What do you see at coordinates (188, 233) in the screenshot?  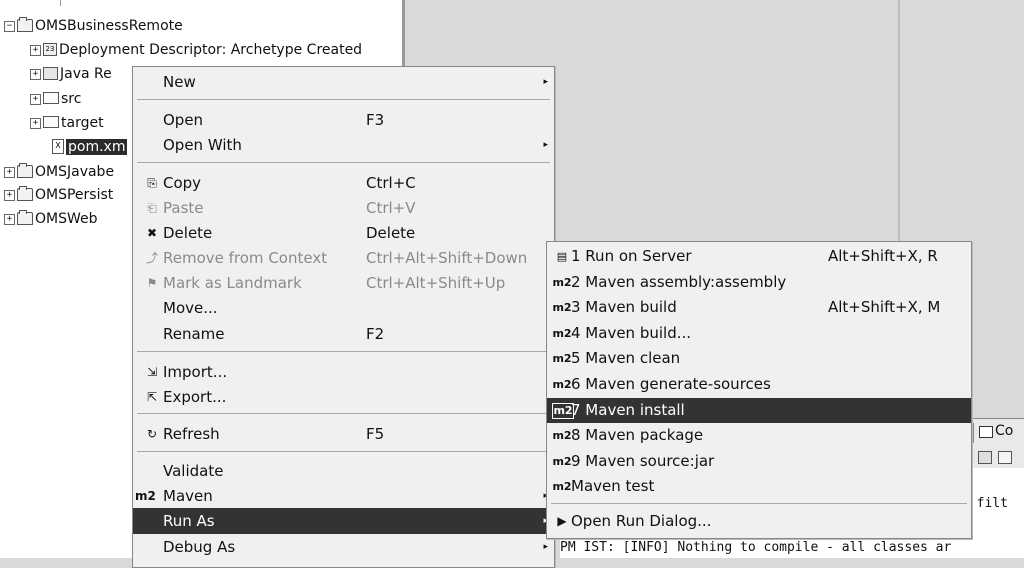 I see `menu-item-label: Delete` at bounding box center [188, 233].